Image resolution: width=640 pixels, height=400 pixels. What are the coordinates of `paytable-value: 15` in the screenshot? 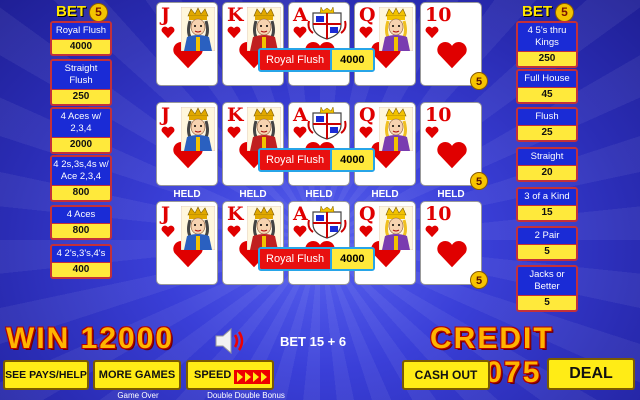 It's located at (547, 212).